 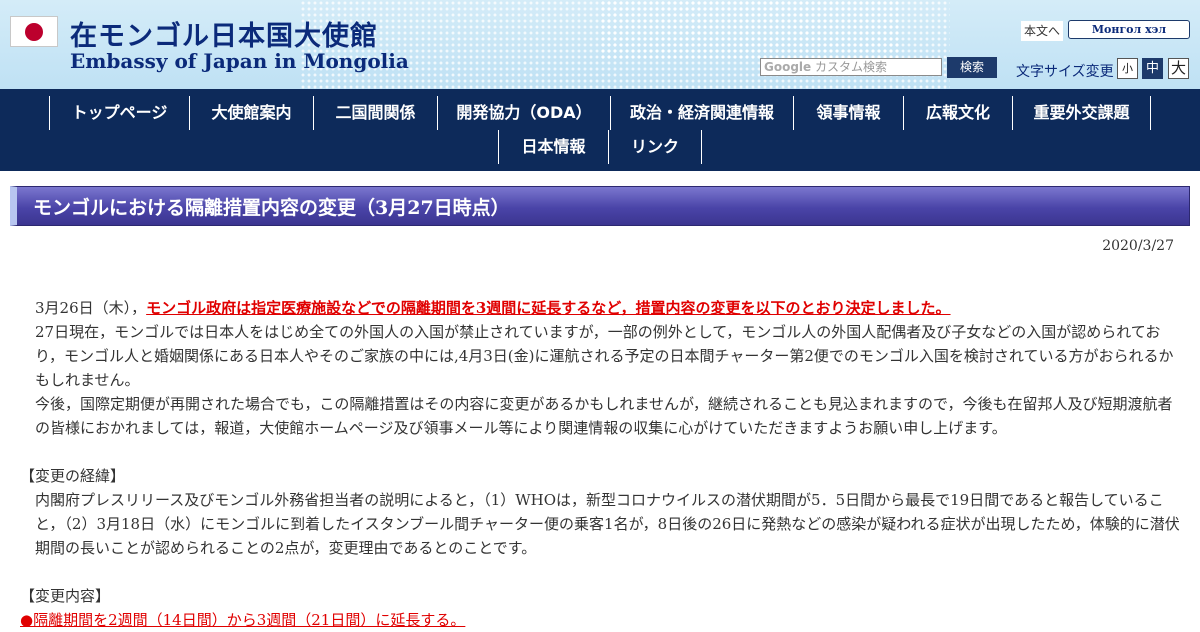 I want to click on nav-row-secondary: 日本情報 リンク, so click(x=600, y=147).